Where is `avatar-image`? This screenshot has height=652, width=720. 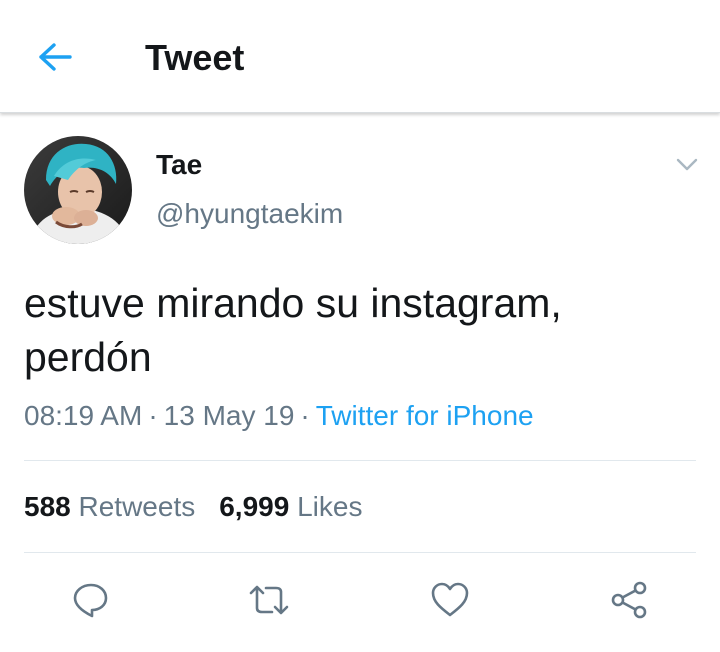 avatar-image is located at coordinates (78, 190).